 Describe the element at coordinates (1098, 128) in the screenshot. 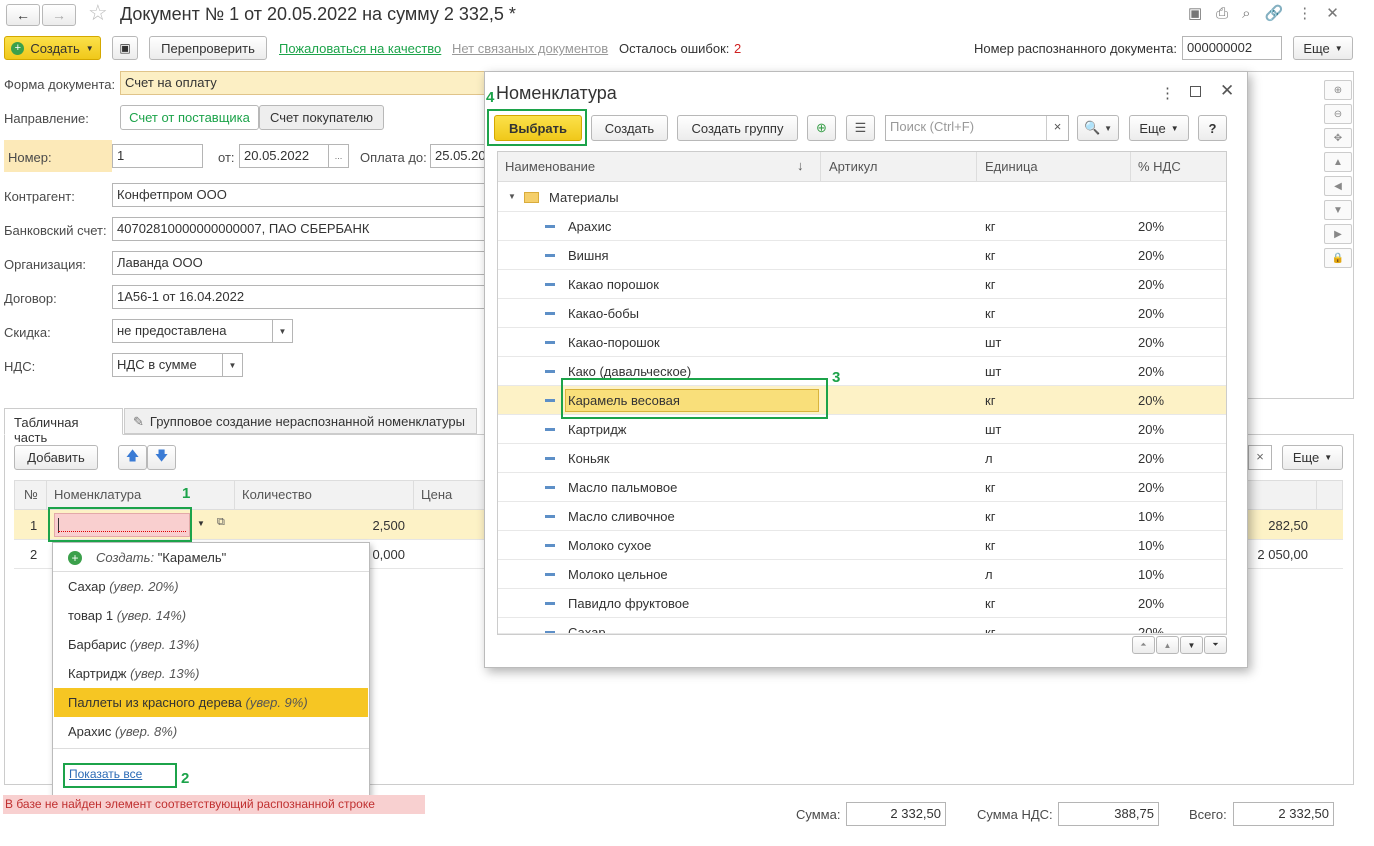

I see `search-button: 🔍 ▼` at that location.